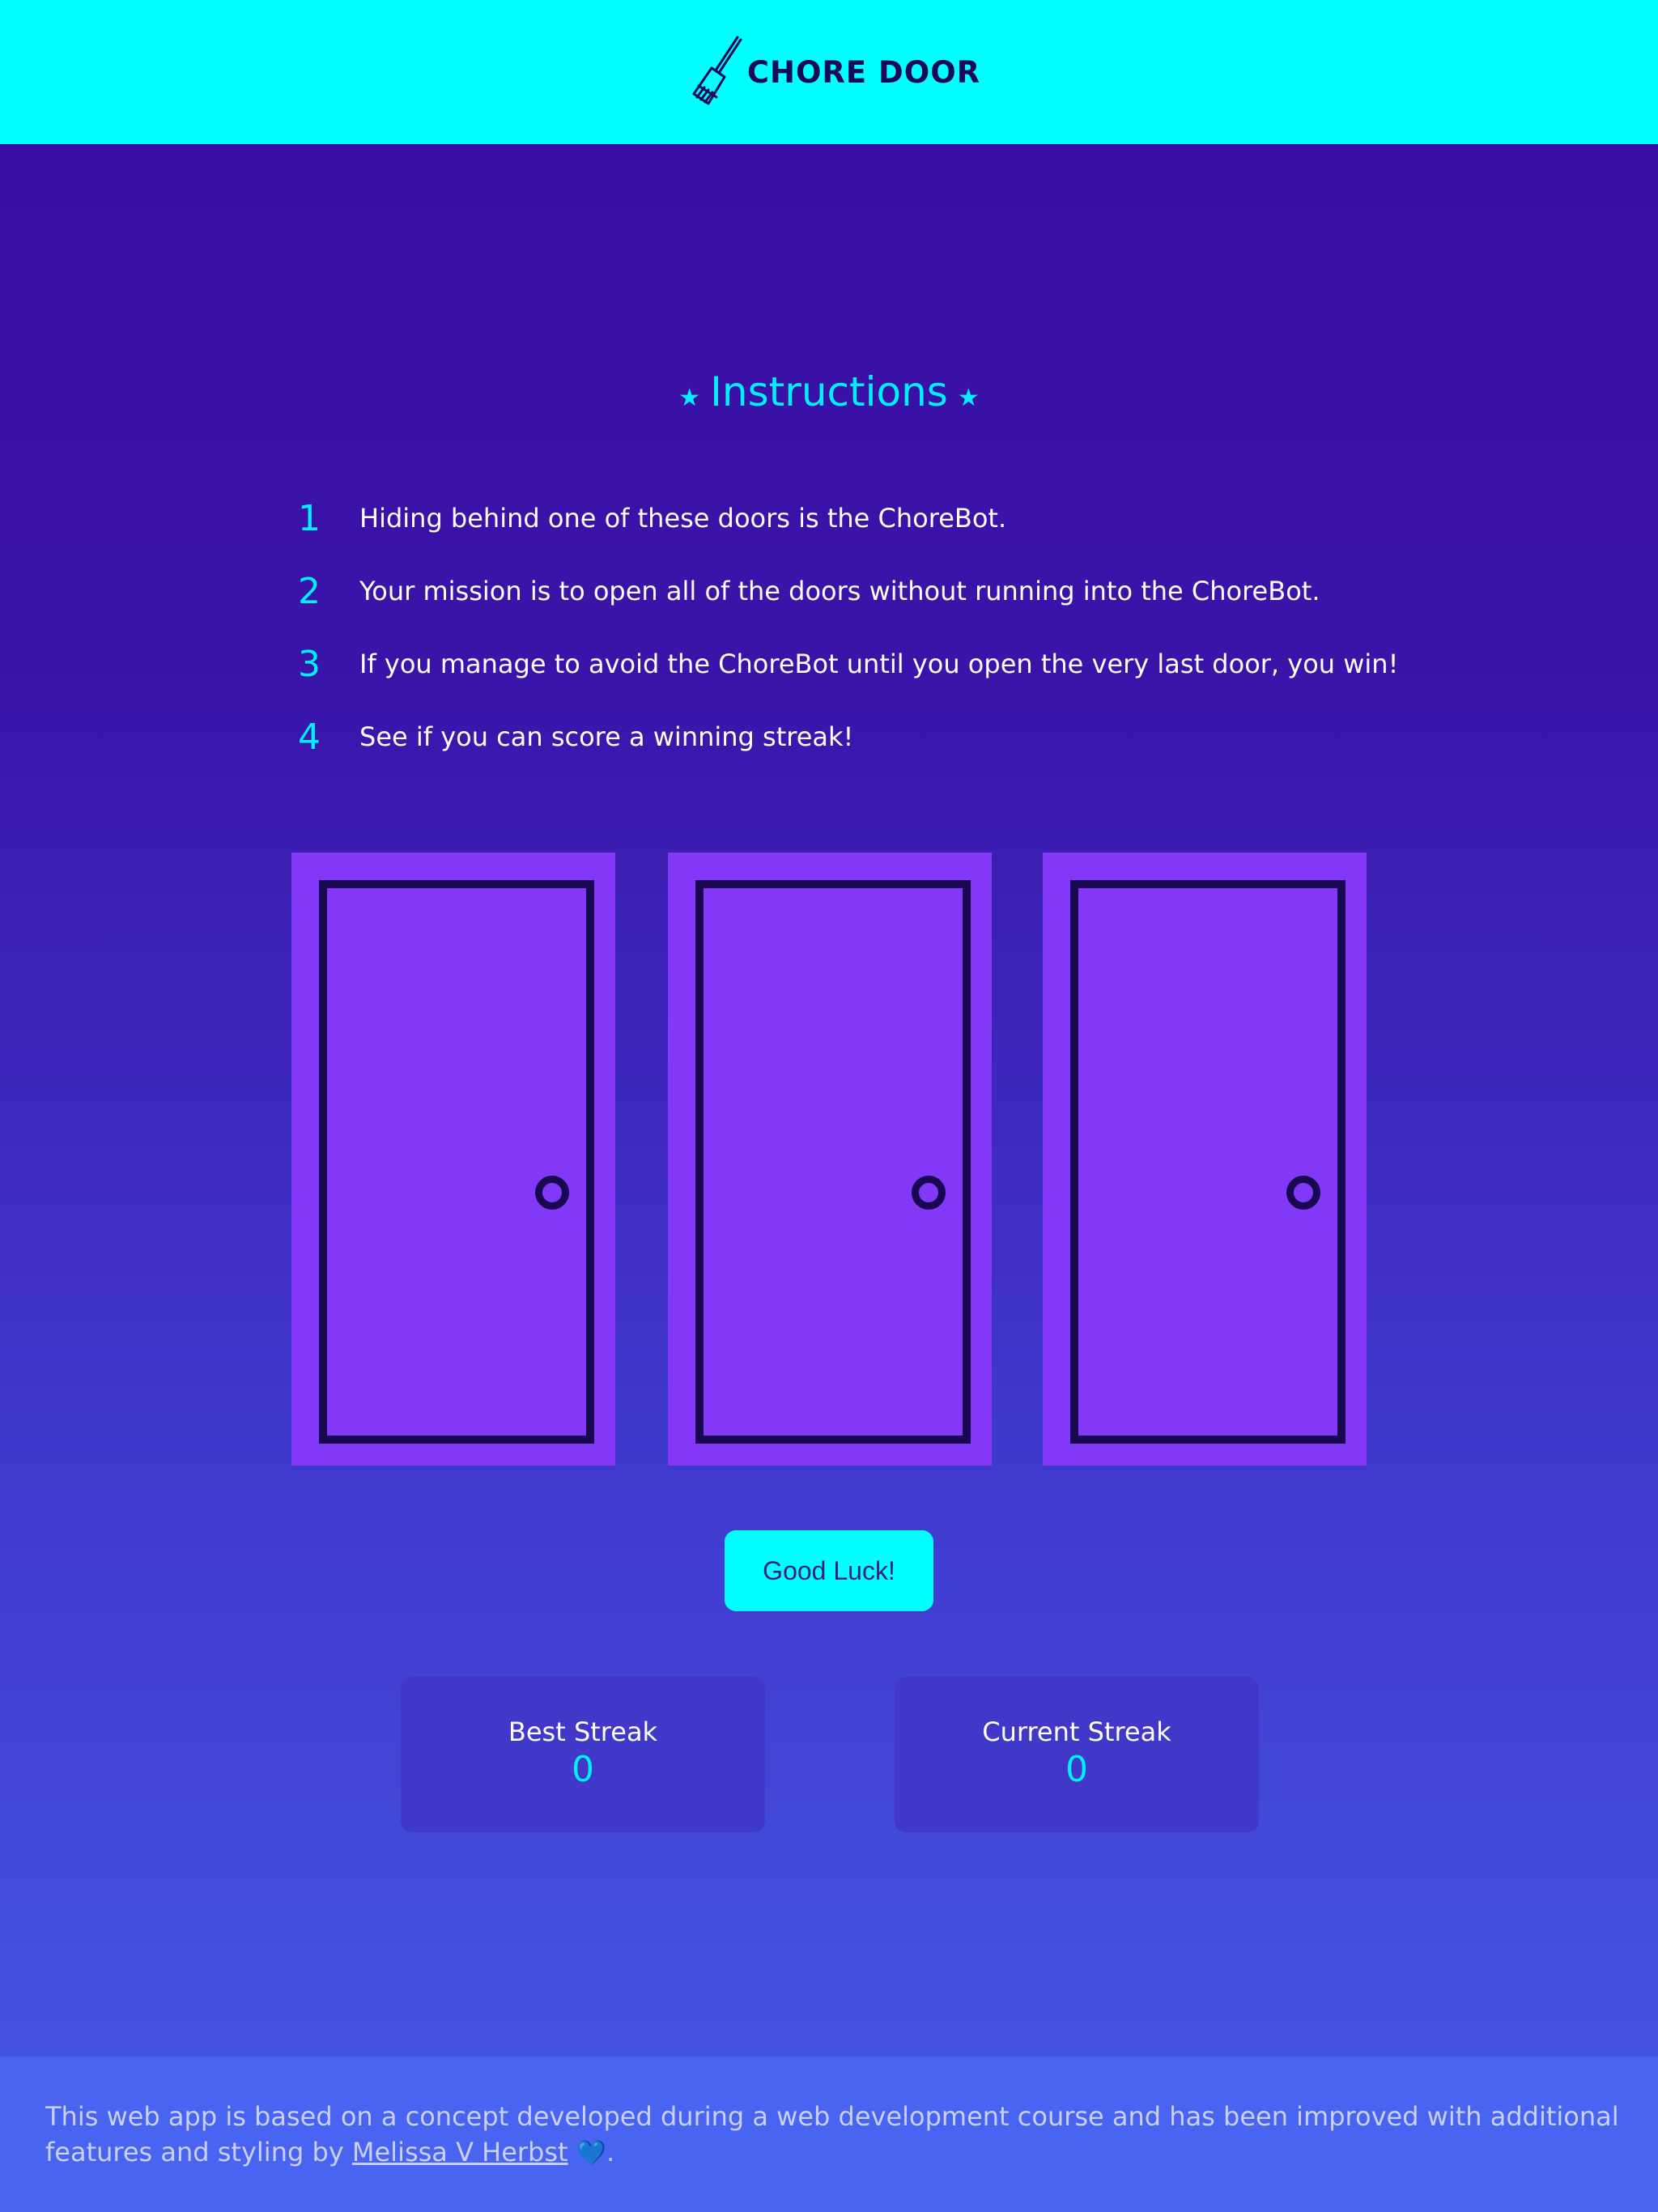  I want to click on best-streak-value: 0, so click(583, 1769).